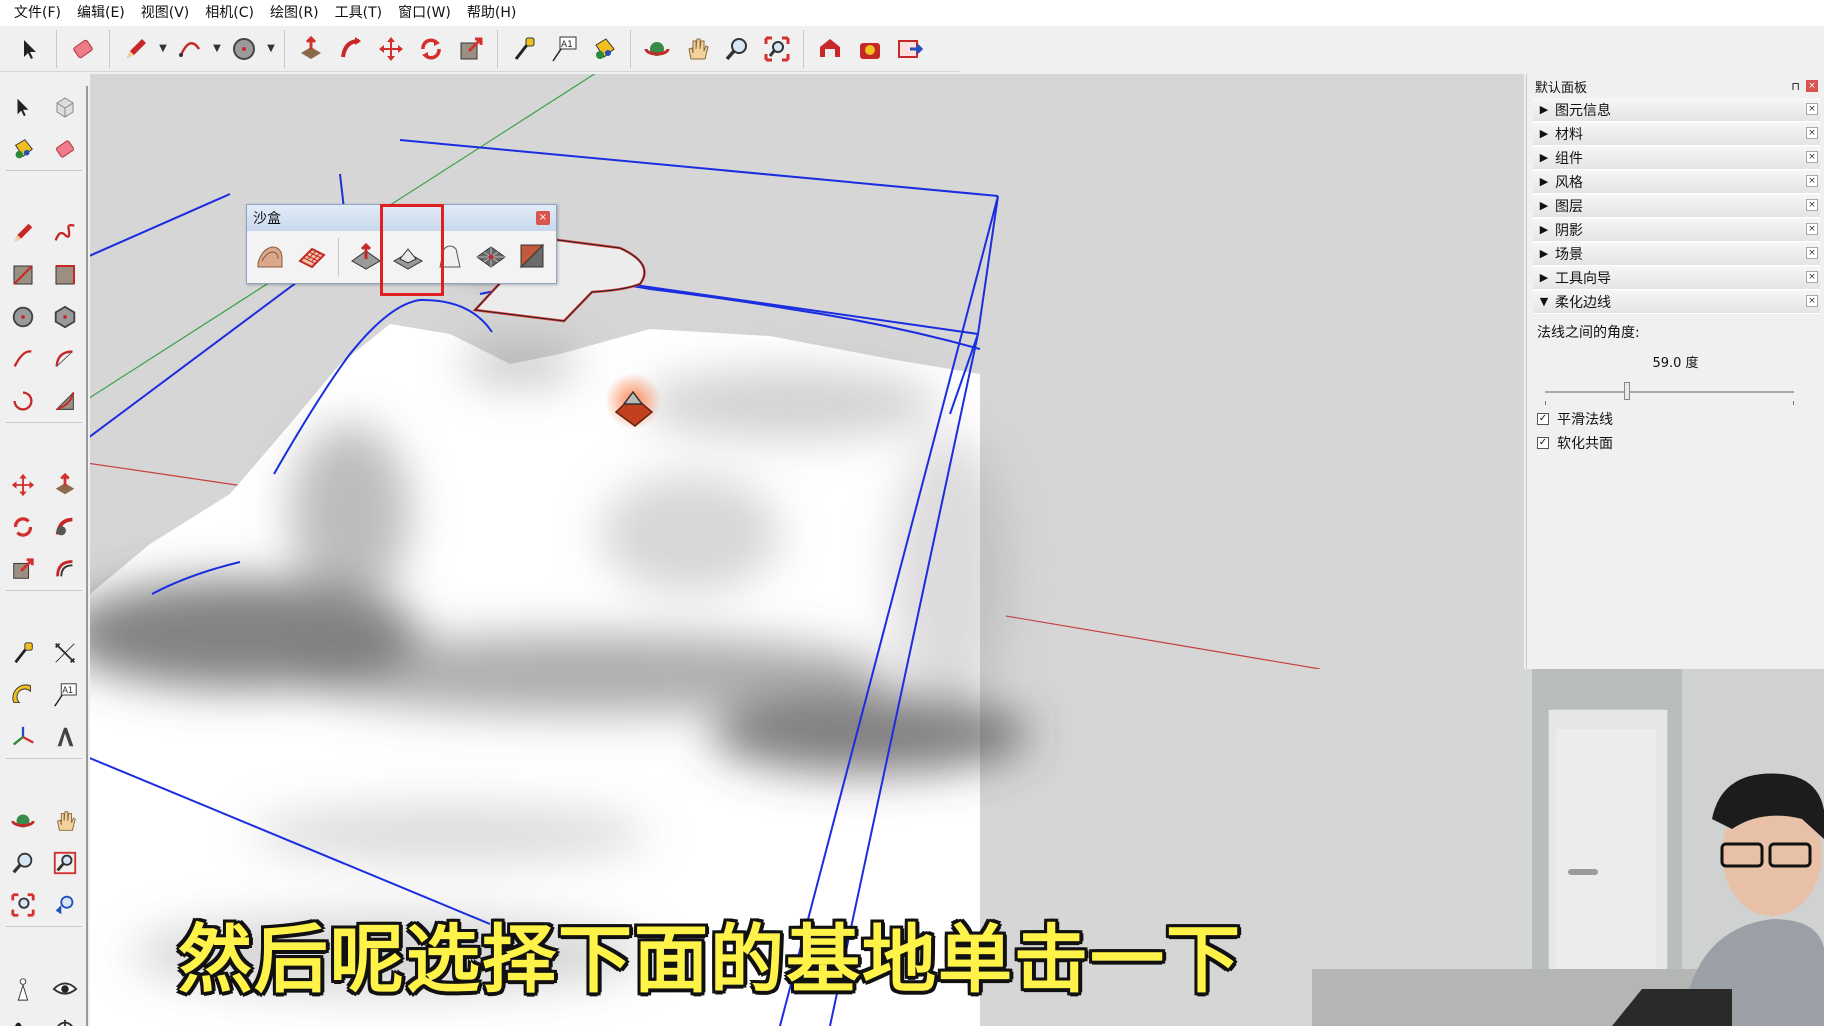 The height and width of the screenshot is (1026, 1824). I want to click on protractor-tool-button, so click(23, 695).